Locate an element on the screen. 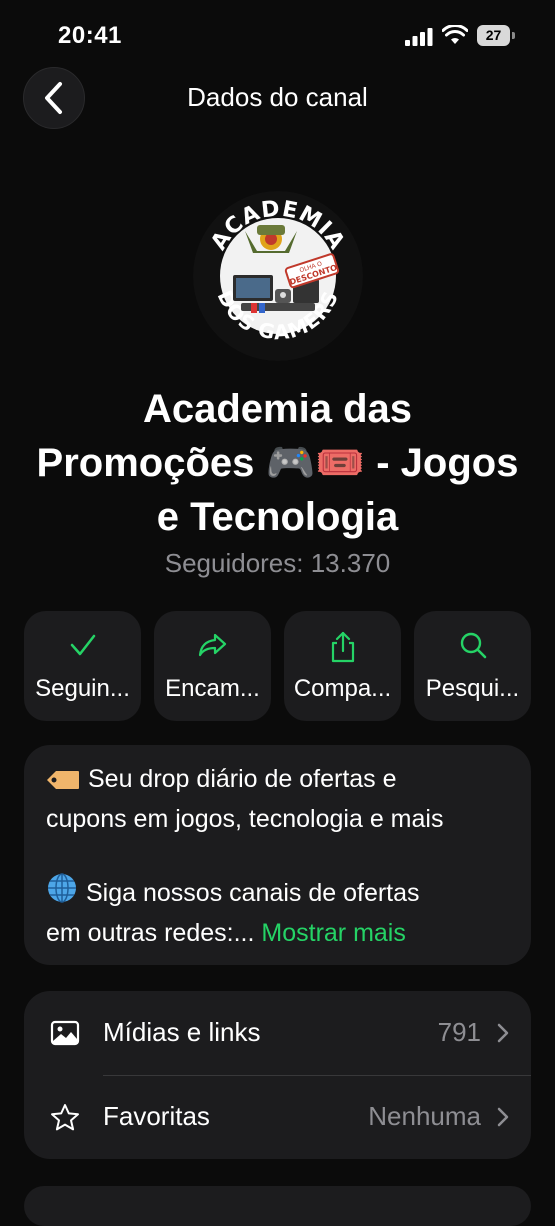 This screenshot has width=555, height=1226. favorites-row: Favoritas Nenhuma is located at coordinates (277, 1117).